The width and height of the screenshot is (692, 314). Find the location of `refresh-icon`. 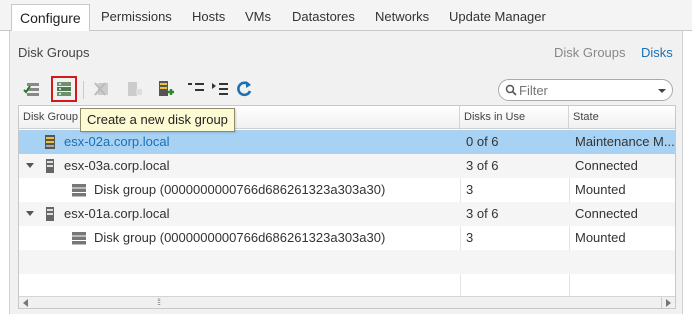

refresh-icon is located at coordinates (244, 89).